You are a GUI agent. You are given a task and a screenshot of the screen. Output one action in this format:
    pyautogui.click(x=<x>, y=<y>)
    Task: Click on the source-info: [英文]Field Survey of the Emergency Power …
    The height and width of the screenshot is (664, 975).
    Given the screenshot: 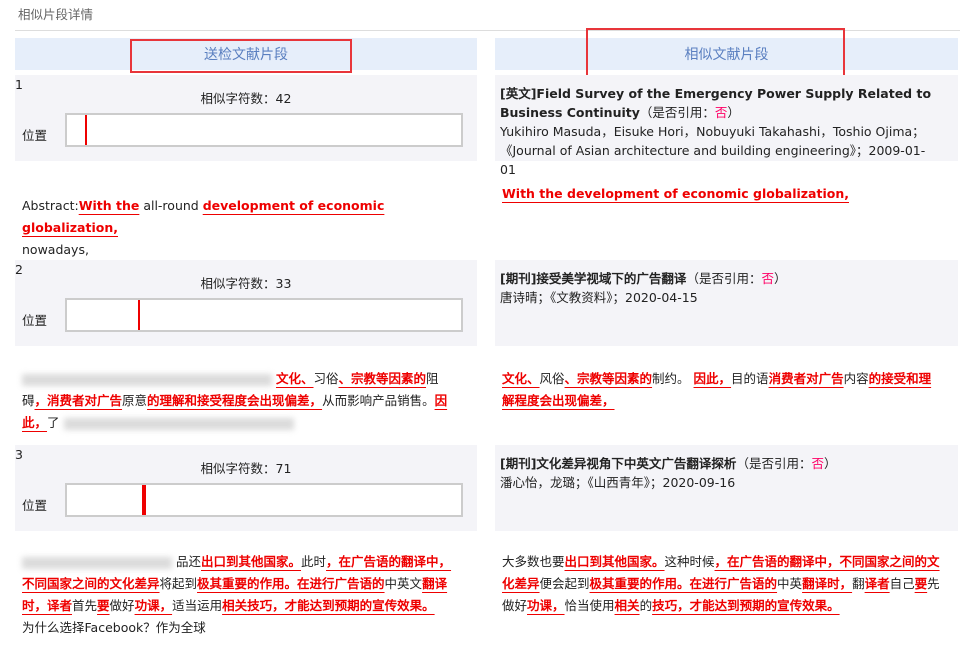 What is the action you would take?
    pyautogui.click(x=716, y=131)
    